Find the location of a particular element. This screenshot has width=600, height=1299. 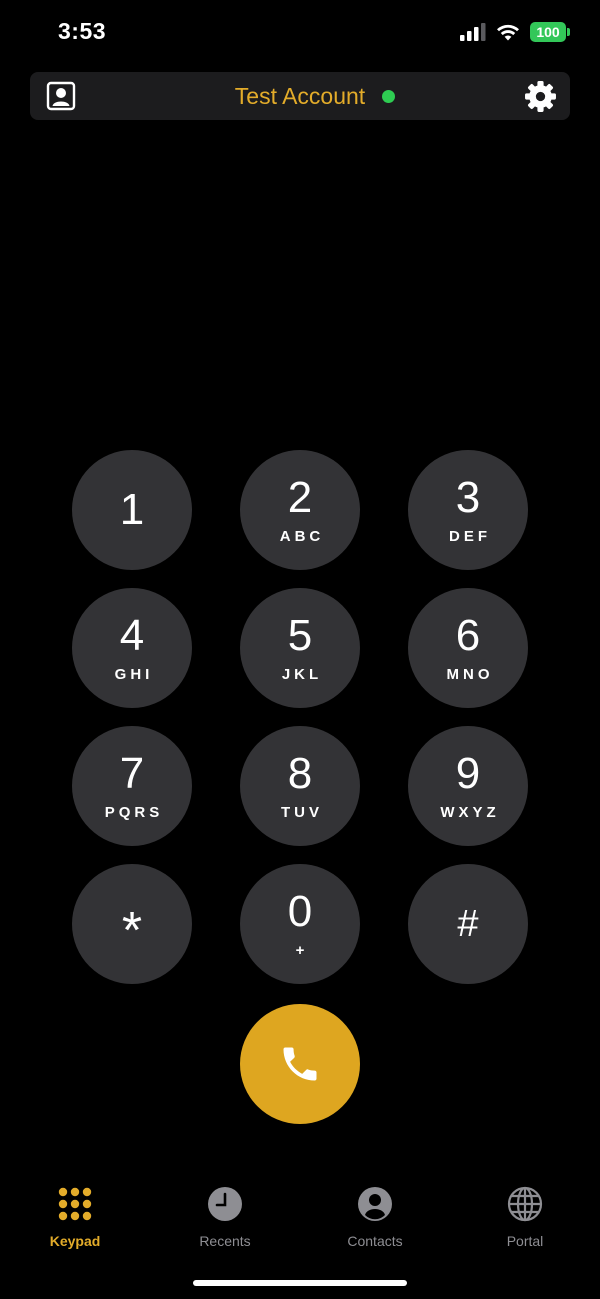

tab-label: Contacts is located at coordinates (375, 1241).